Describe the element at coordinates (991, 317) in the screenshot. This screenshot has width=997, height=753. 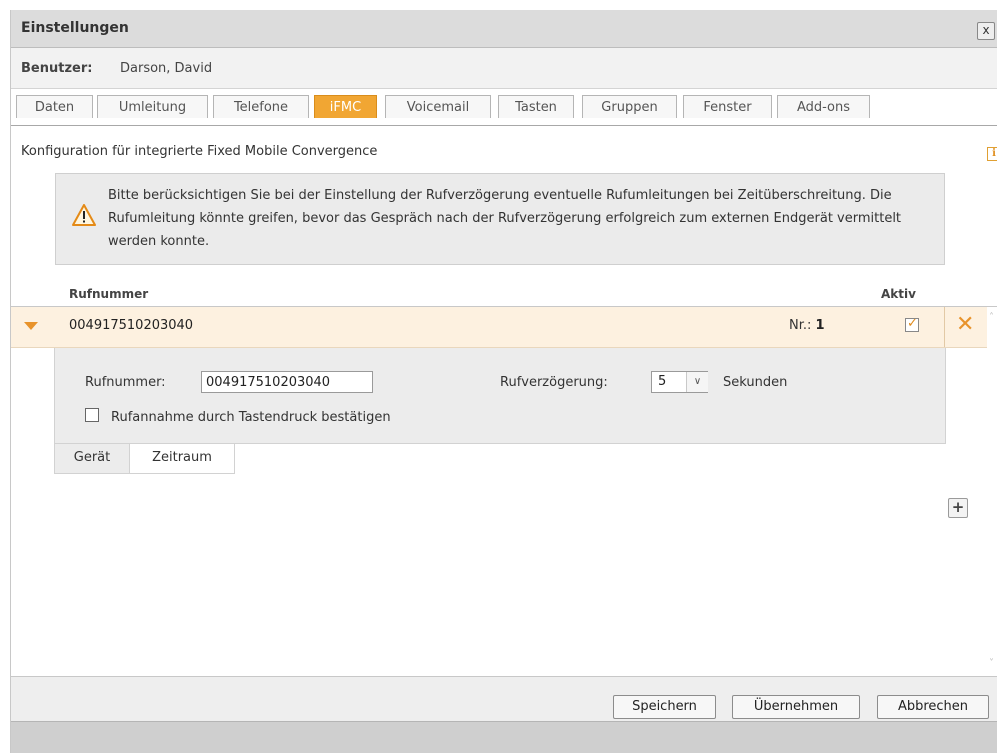
I see `scroll-up-icon: ˄` at that location.